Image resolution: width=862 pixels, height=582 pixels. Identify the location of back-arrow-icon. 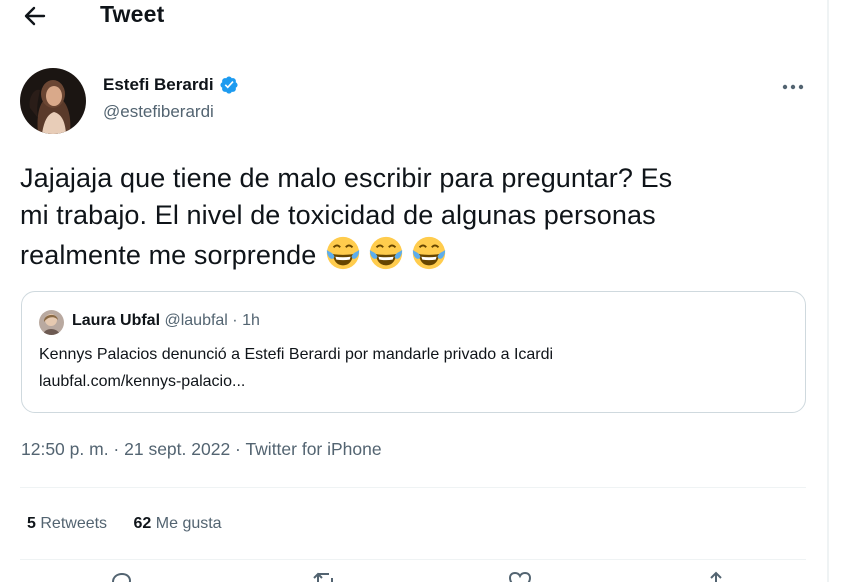
(35, 16).